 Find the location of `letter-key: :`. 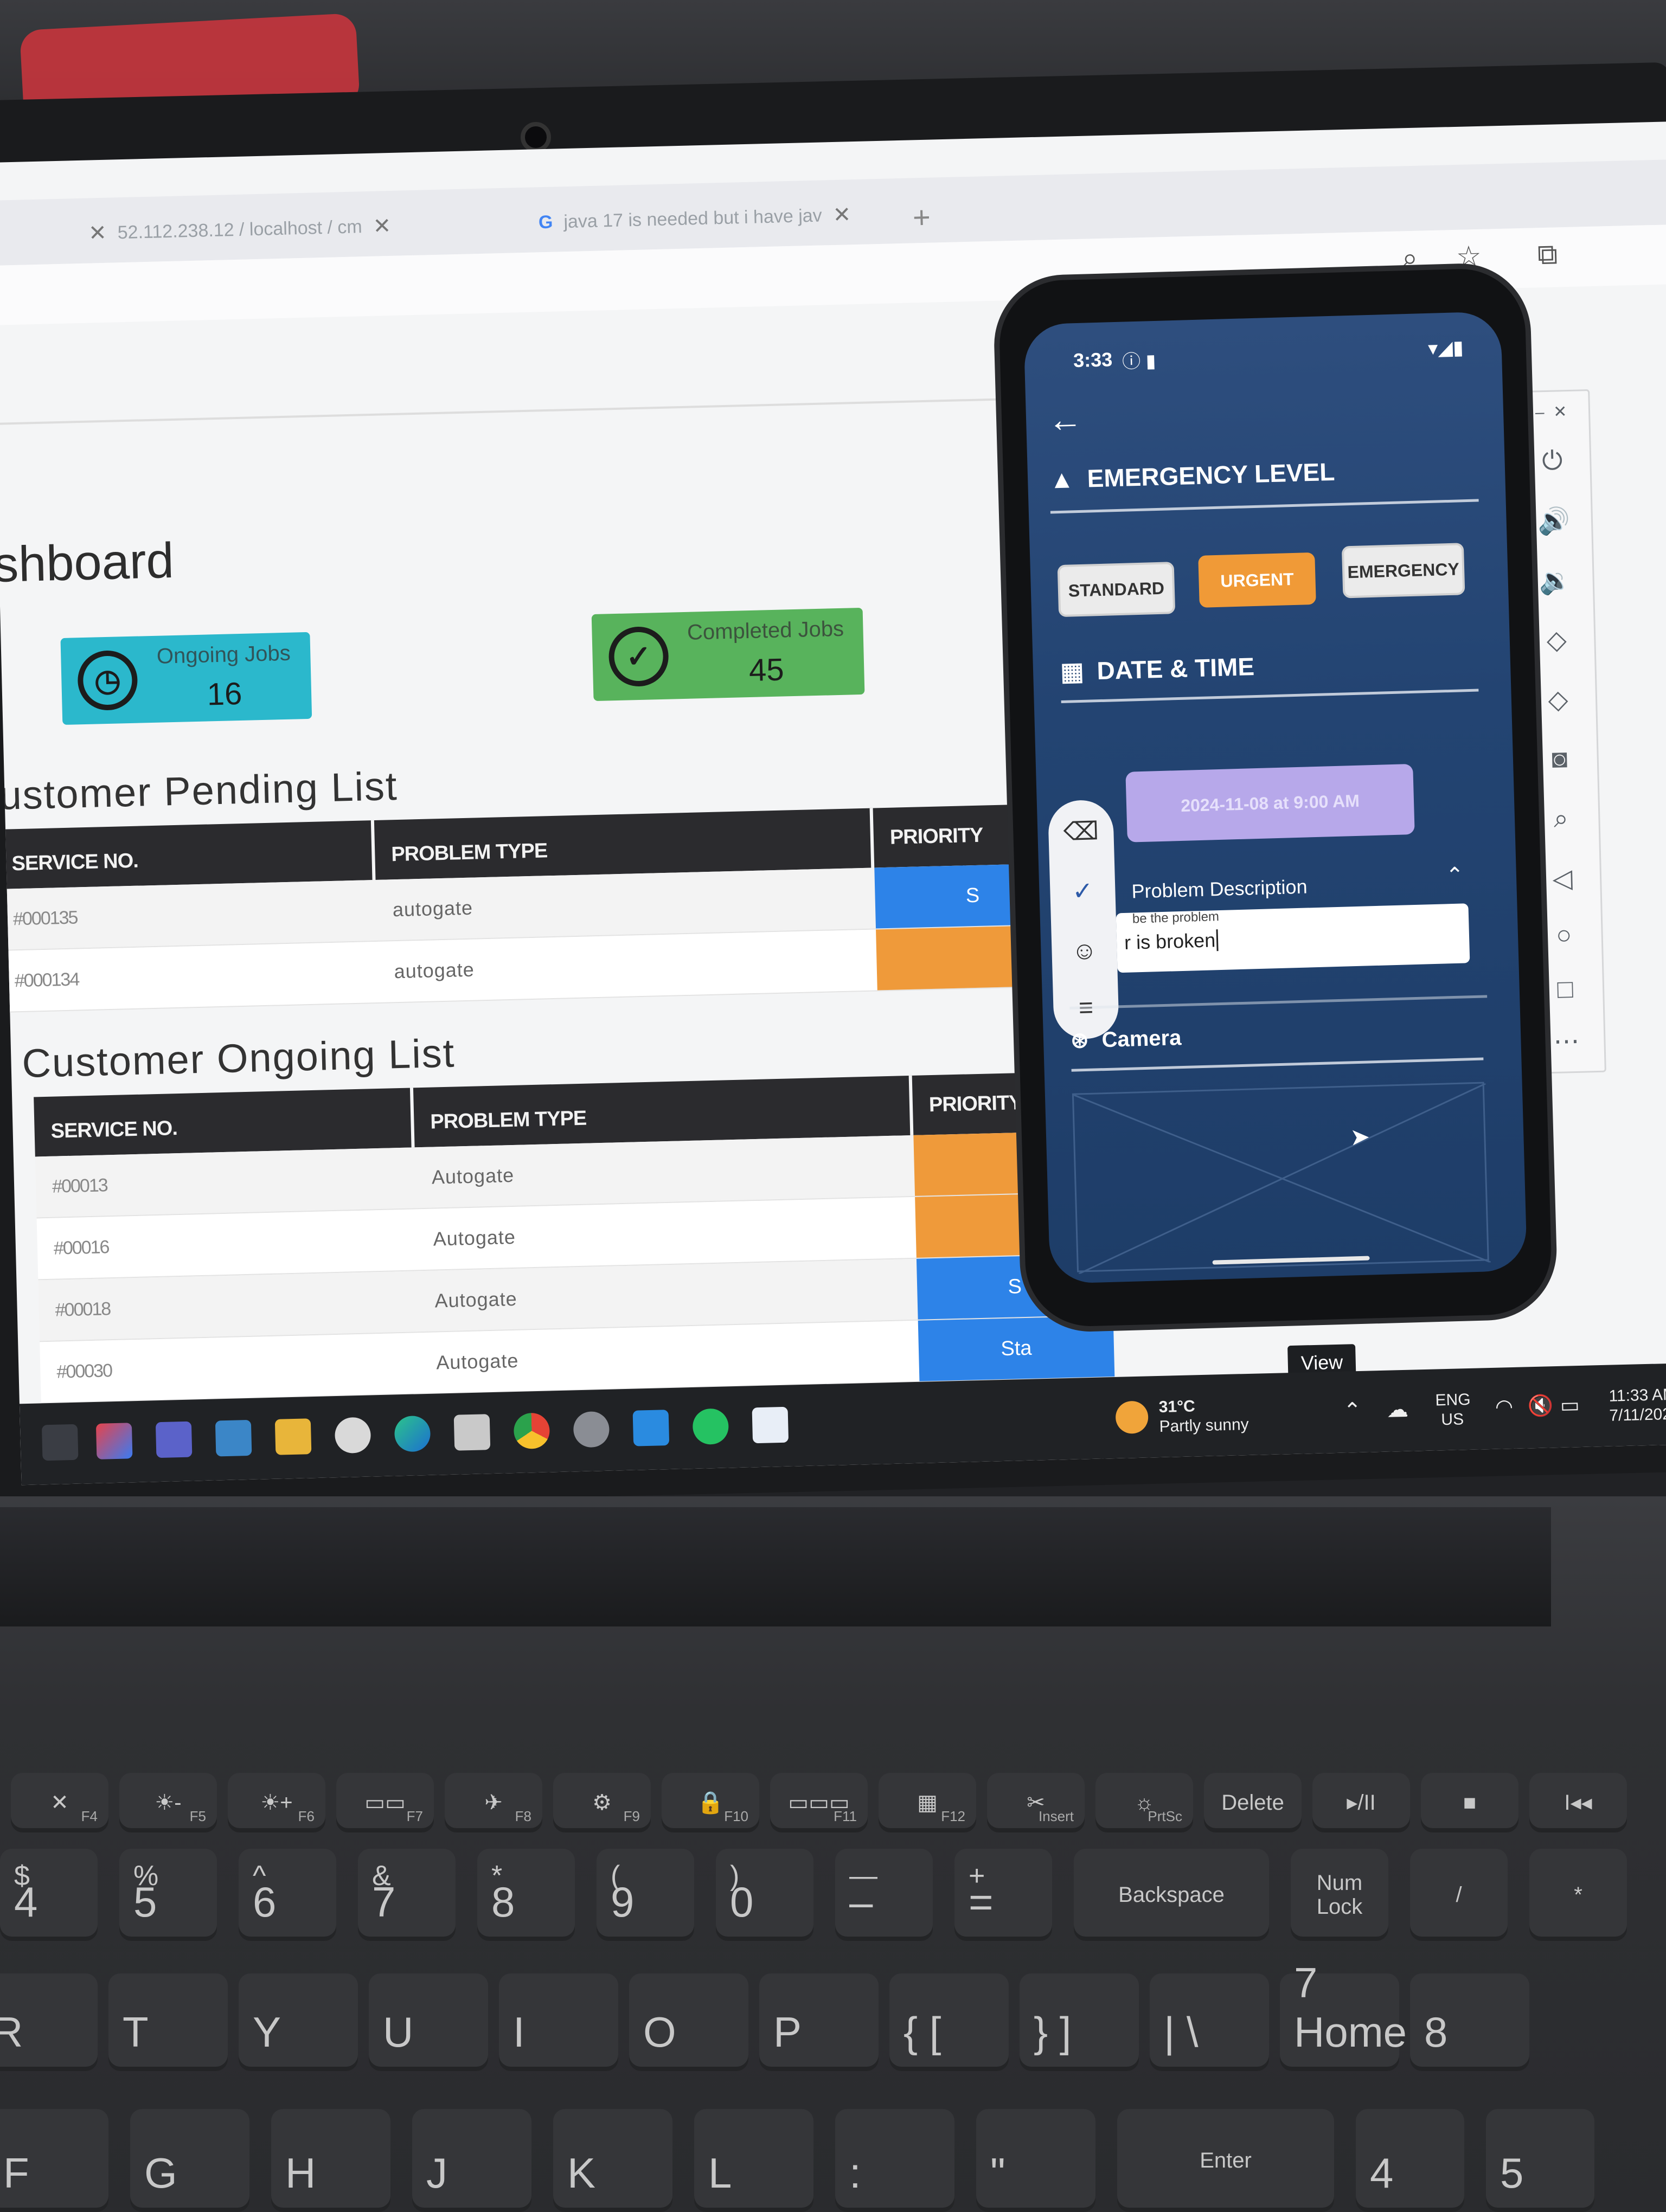

letter-key: : is located at coordinates (894, 2160).